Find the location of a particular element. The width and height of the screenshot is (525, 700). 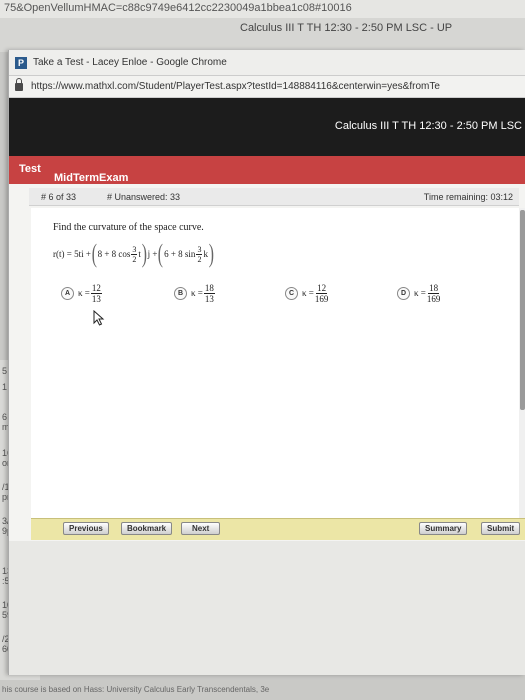

bookmark-button: Bookmark is located at coordinates (147, 528).